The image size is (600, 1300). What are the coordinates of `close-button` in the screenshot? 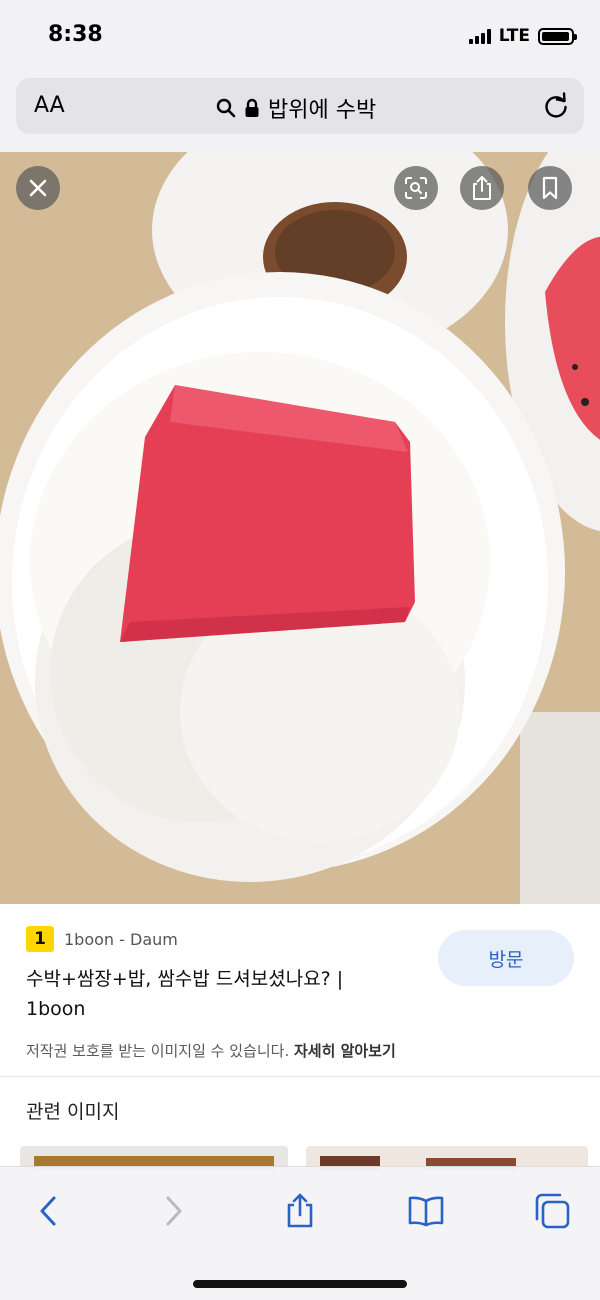 It's located at (38, 188).